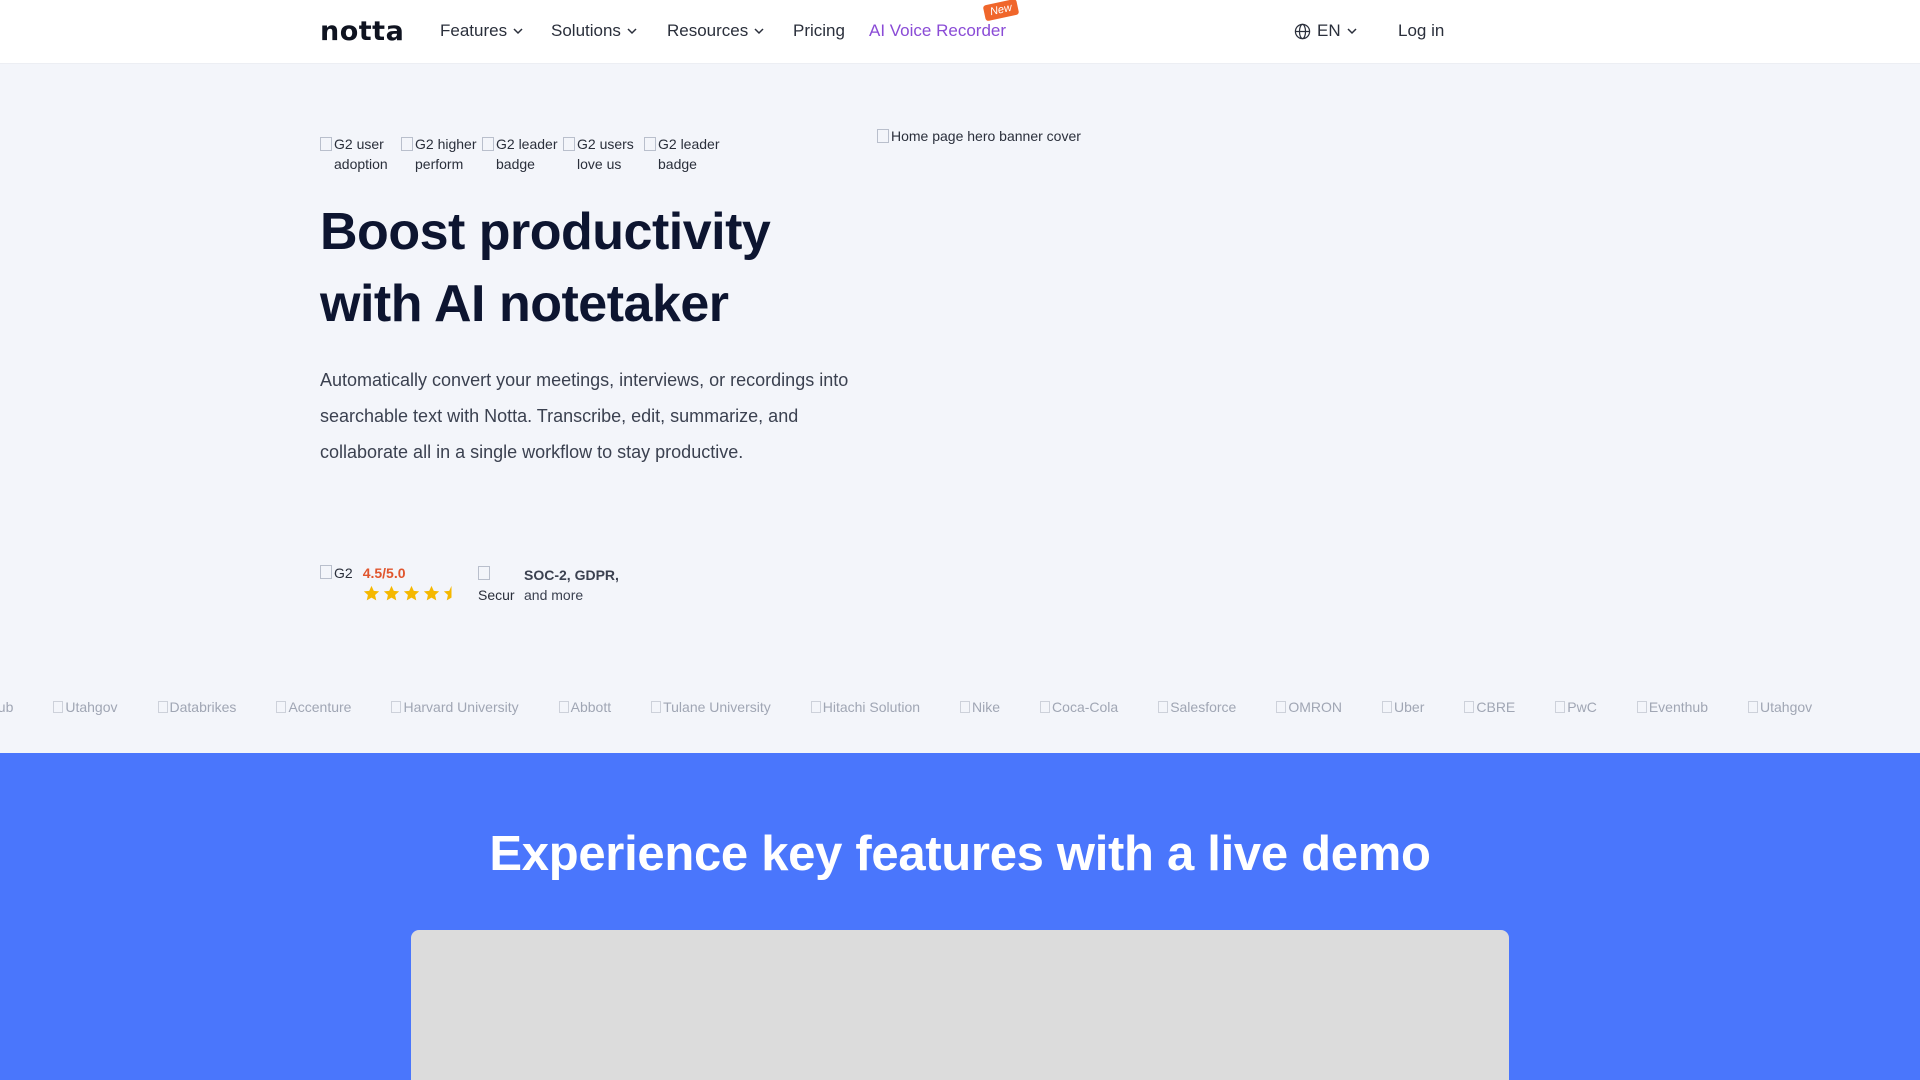 The height and width of the screenshot is (1080, 1920). What do you see at coordinates (1409, 707) in the screenshot?
I see `customer-logo-alt: Uber` at bounding box center [1409, 707].